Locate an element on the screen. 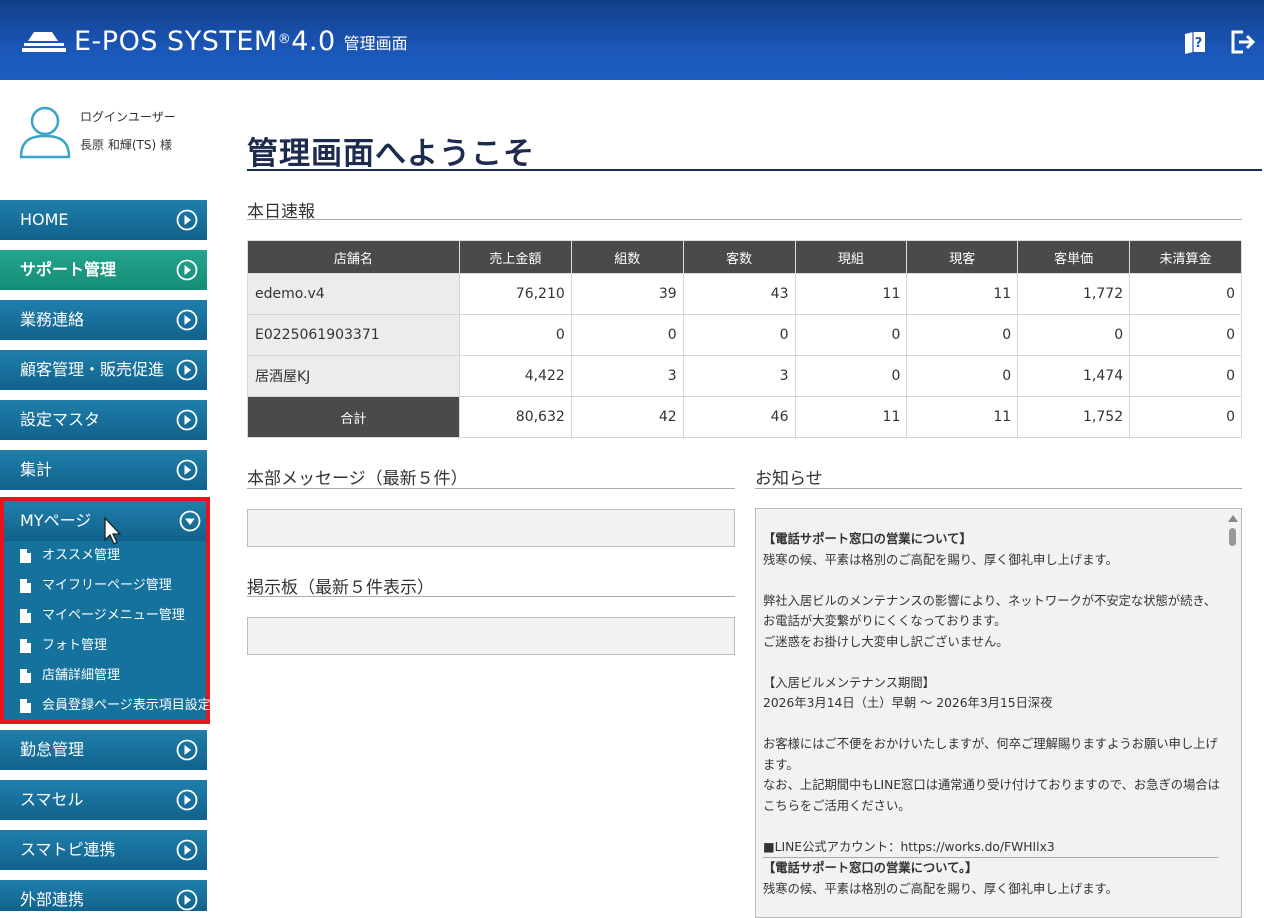 This screenshot has height=918, width=1264. nav-attendance: 勤怠管理 is located at coordinates (103, 750).